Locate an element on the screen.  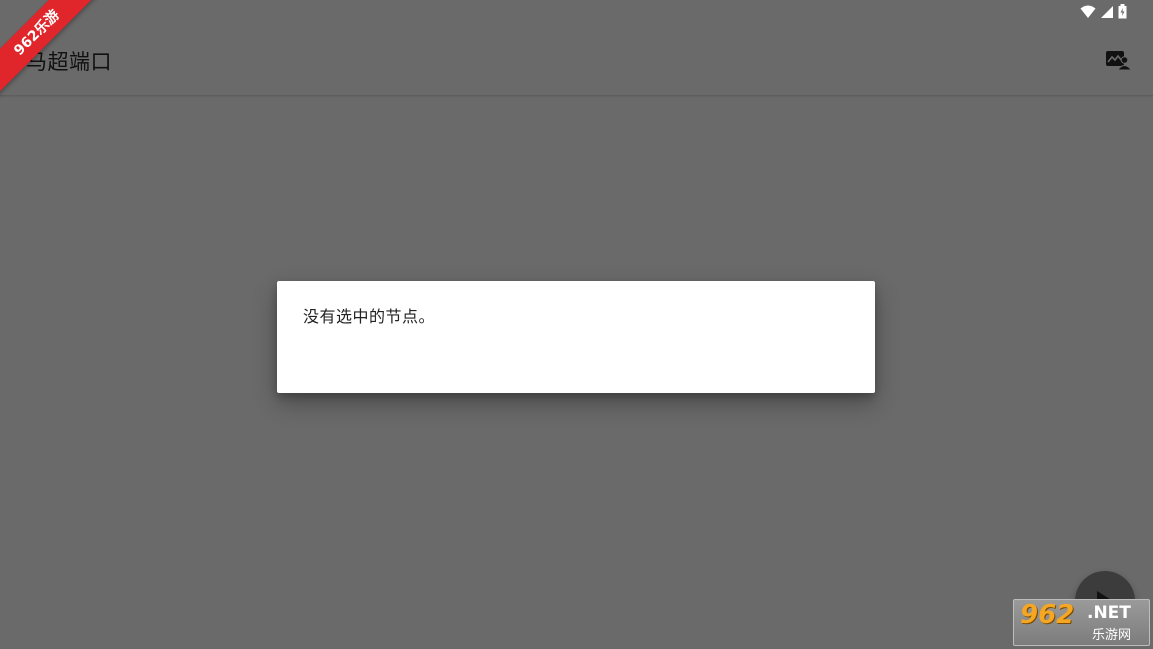
alert-dialog: 没有选中的节点。 is located at coordinates (576, 337).